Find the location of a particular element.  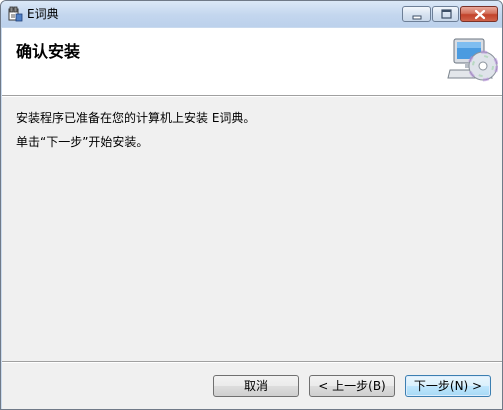

wizard-footer: 取消 < 上一步(B) 下一步(N) > is located at coordinates (252, 386).